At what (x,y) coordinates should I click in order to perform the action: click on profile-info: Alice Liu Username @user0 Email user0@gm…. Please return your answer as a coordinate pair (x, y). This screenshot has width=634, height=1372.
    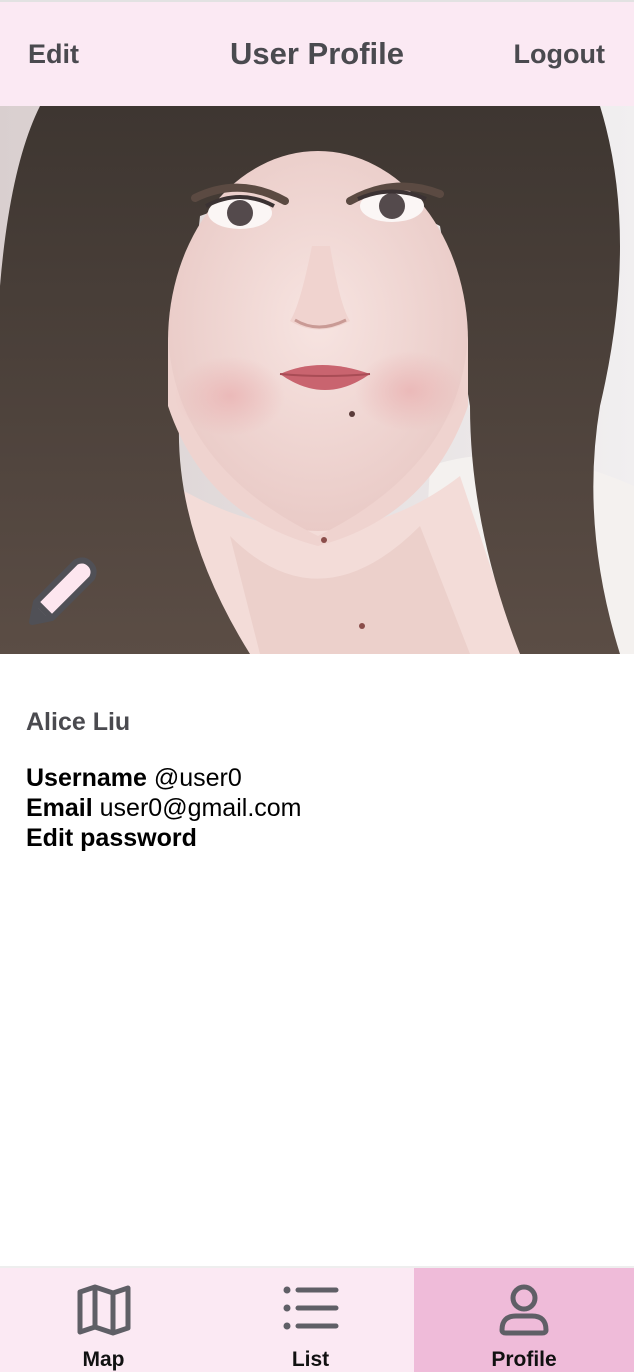
    Looking at the image, I should click on (316, 780).